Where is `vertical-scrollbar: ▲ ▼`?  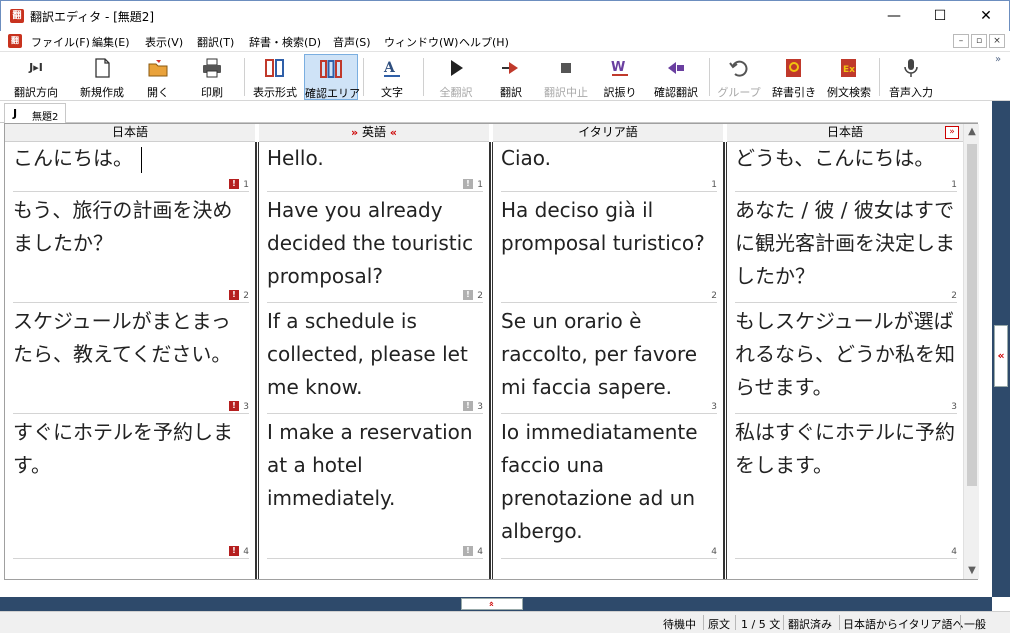
vertical-scrollbar: ▲ ▼ is located at coordinates (971, 351).